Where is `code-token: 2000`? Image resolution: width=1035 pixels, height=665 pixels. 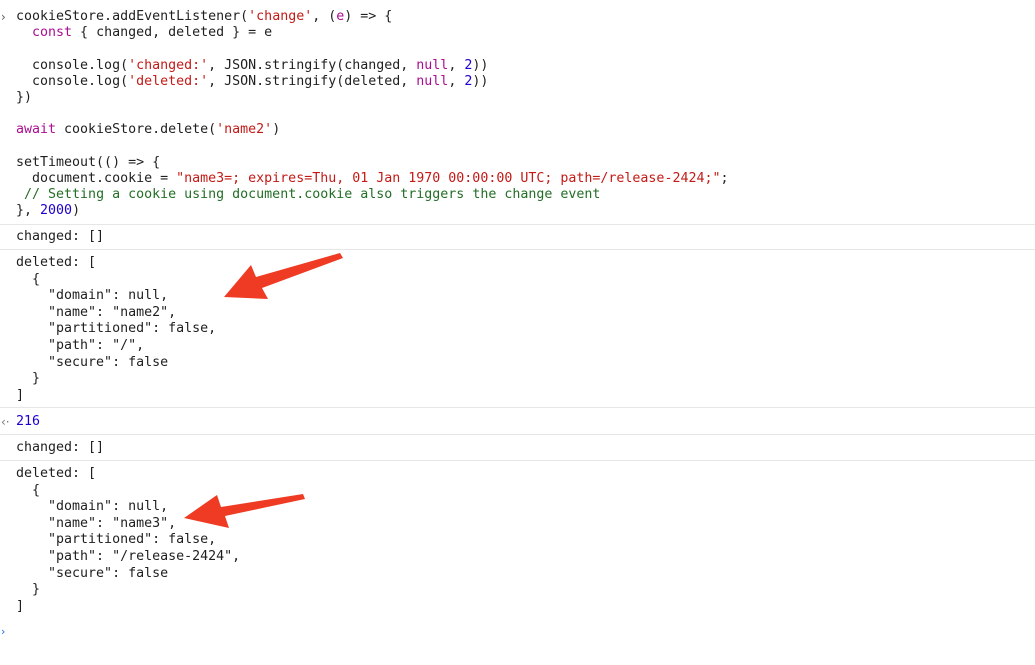
code-token: 2000 is located at coordinates (56, 211).